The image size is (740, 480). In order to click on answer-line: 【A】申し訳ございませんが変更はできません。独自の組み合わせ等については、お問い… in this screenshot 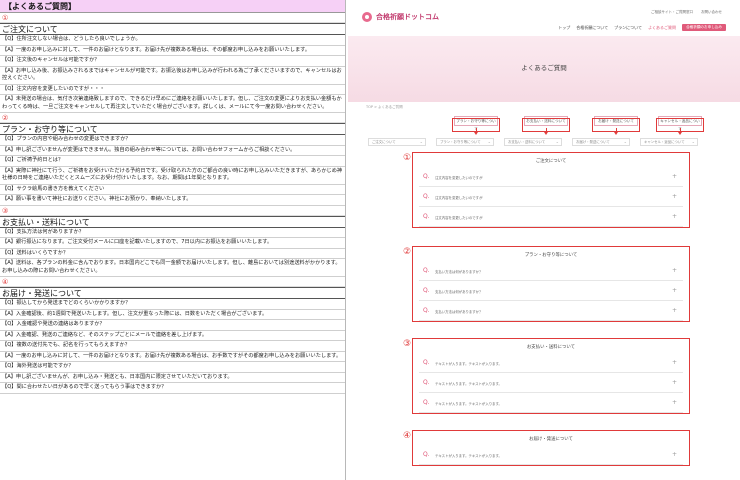, I will do `click(172, 151)`.